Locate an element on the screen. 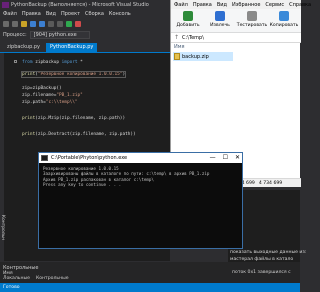 The image size is (320, 292). console-icon is located at coordinates (44, 158).